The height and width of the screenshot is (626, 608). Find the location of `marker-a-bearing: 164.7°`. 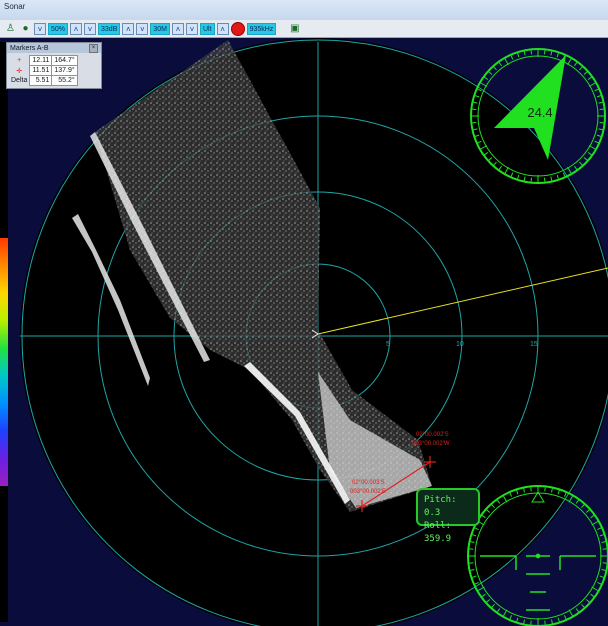

marker-a-bearing: 164.7° is located at coordinates (64, 60).